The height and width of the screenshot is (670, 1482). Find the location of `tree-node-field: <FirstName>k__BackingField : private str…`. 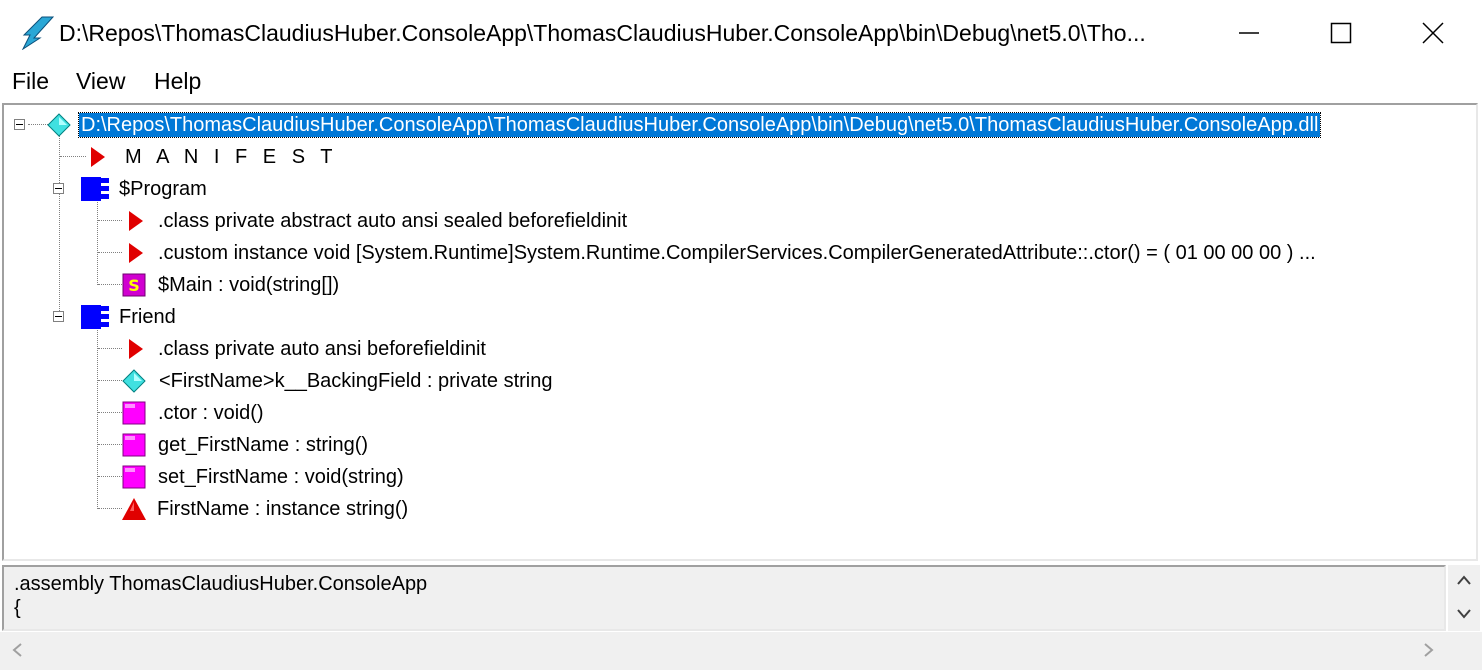

tree-node-field: <FirstName>k__BackingField : private str… is located at coordinates (739, 381).